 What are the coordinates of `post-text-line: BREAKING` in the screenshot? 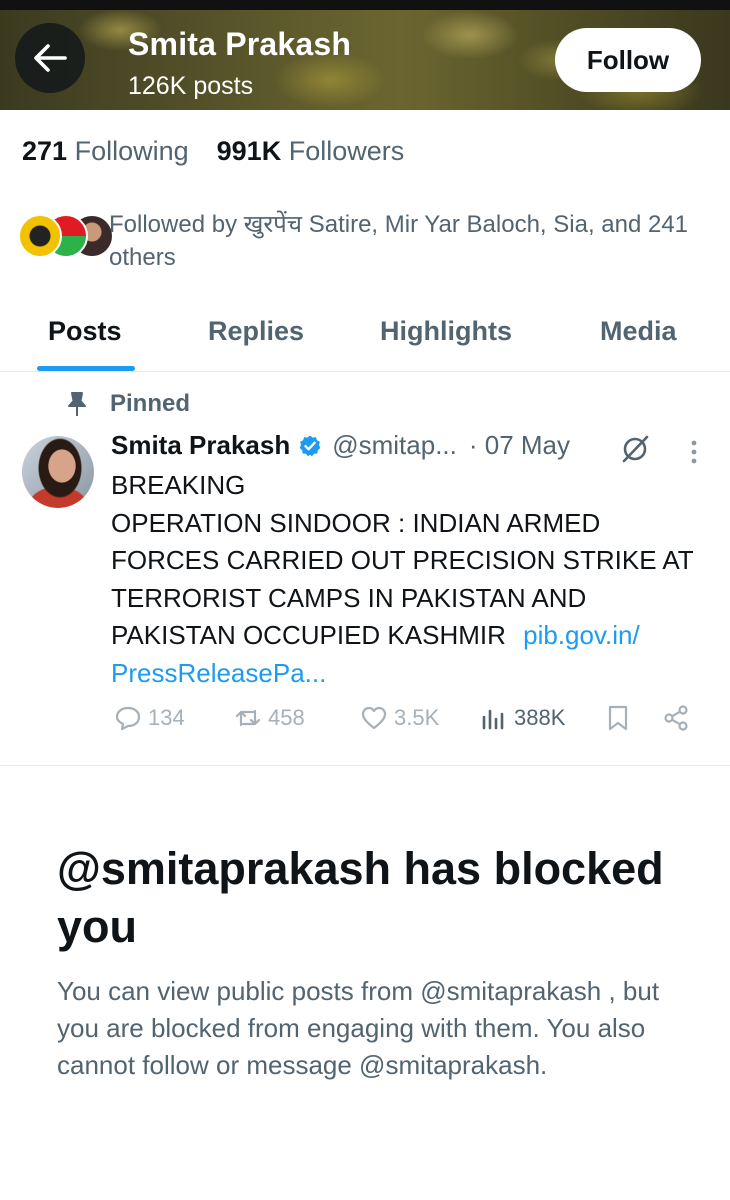 It's located at (178, 485).